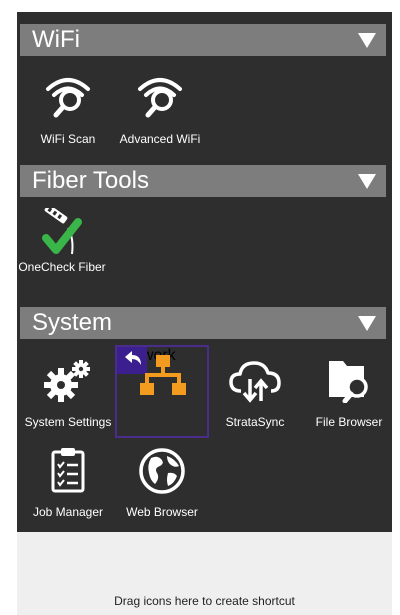 This screenshot has height=615, width=400. I want to click on app-stratasync: StrataSync, so click(255, 403).